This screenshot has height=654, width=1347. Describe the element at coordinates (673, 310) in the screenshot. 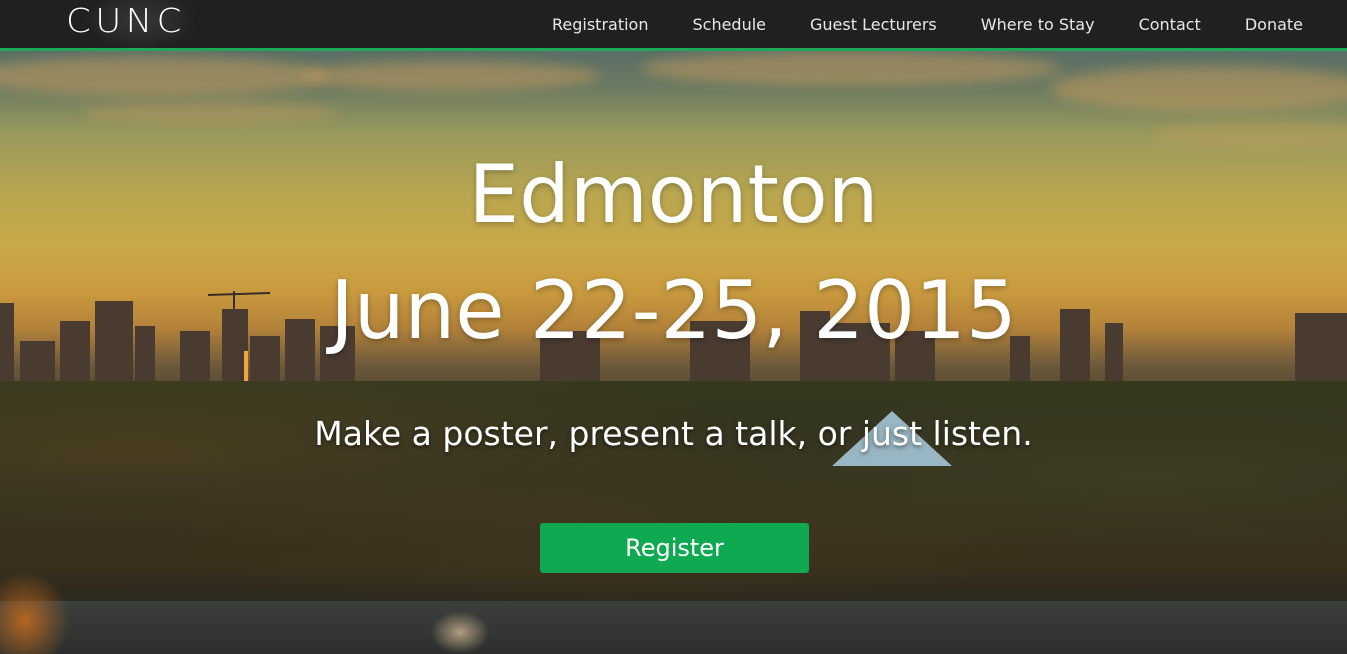

I see `event-dates: June 22-25, 2015` at that location.